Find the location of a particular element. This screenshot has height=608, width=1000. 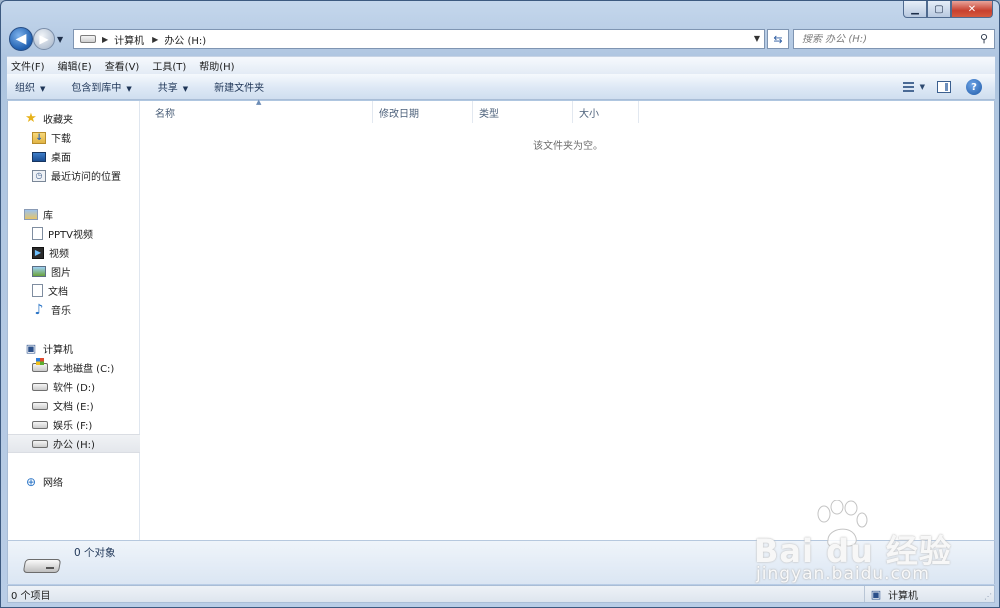

breadcrumb-computer: 计算机 is located at coordinates (129, 39).